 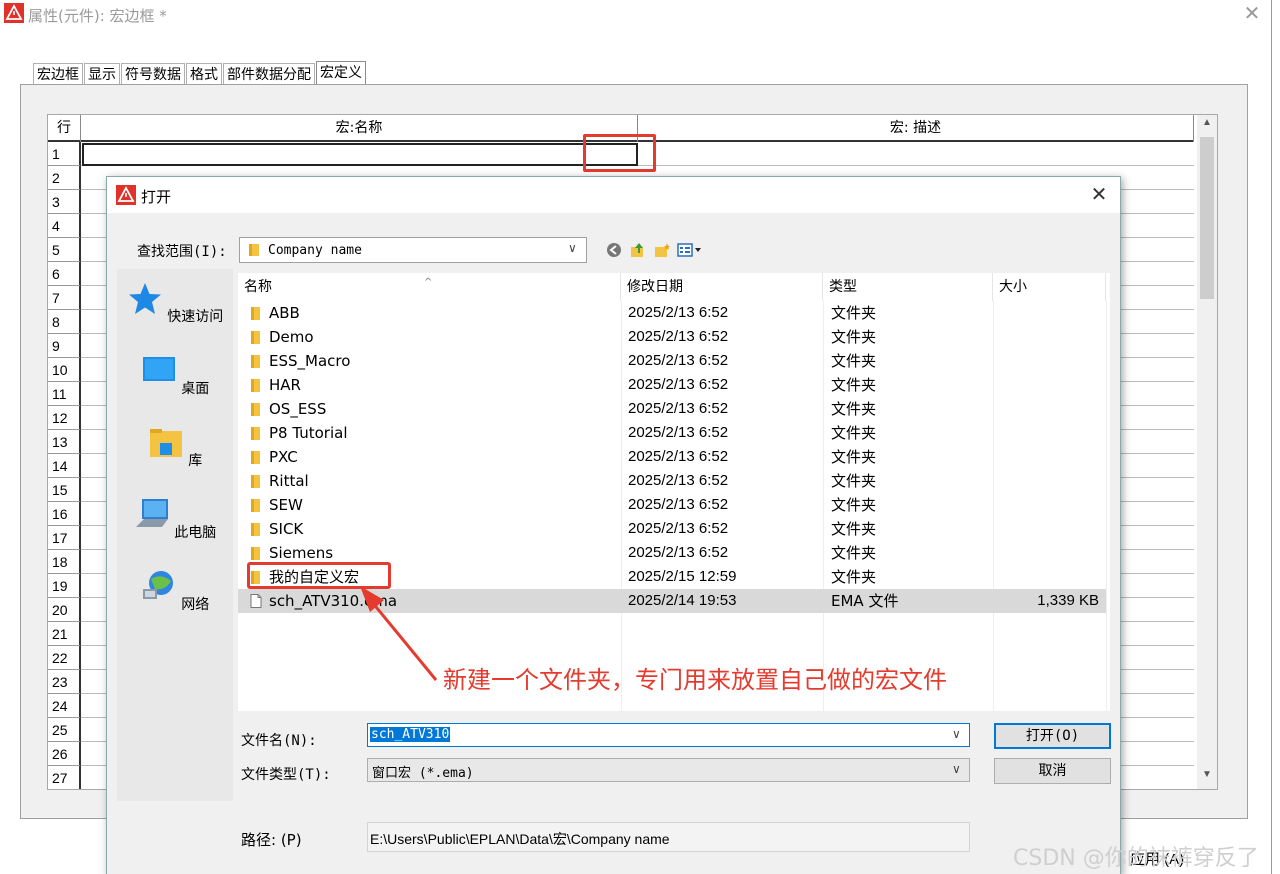 What do you see at coordinates (668, 770) in the screenshot?
I see `file-type-dropdown: 窗口宏 (*.ema) ∨` at bounding box center [668, 770].